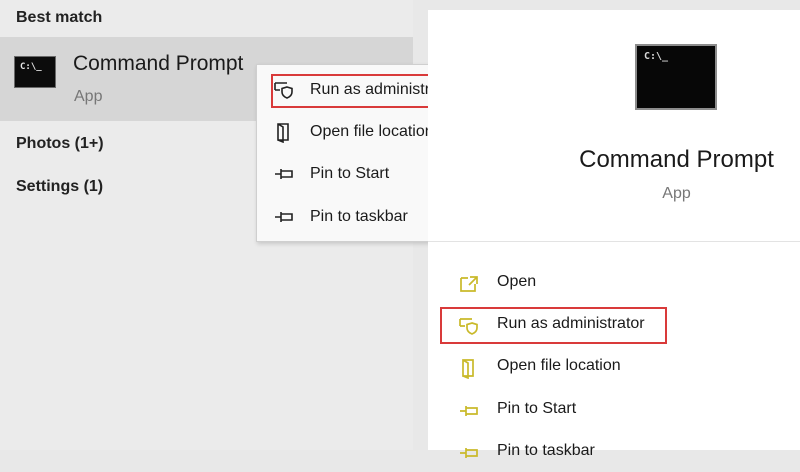 Image resolution: width=800 pixels, height=472 pixels. Describe the element at coordinates (656, 56) in the screenshot. I see `command-prompt-large-icon-text: C:\_` at that location.